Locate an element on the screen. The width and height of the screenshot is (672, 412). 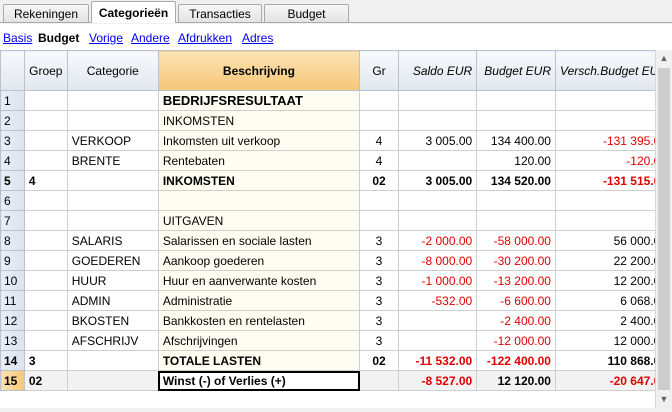
table-row: 4 BRENTE Rentebaten 4 120.00 -120.00 is located at coordinates (336, 160).